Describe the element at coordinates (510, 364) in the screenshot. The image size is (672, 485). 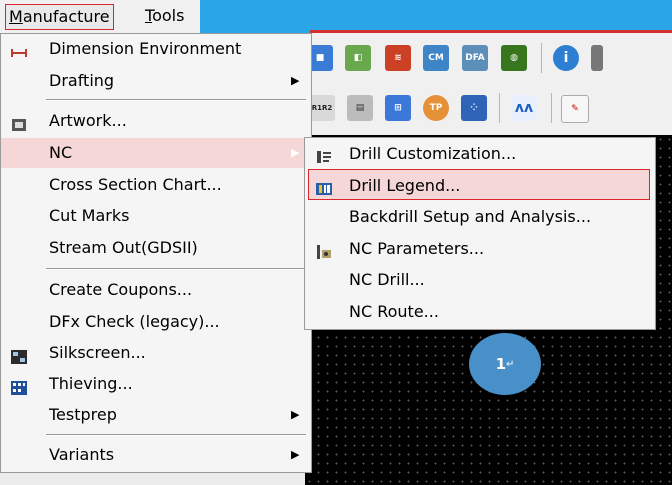
I see `marker-glyph: ↵` at that location.